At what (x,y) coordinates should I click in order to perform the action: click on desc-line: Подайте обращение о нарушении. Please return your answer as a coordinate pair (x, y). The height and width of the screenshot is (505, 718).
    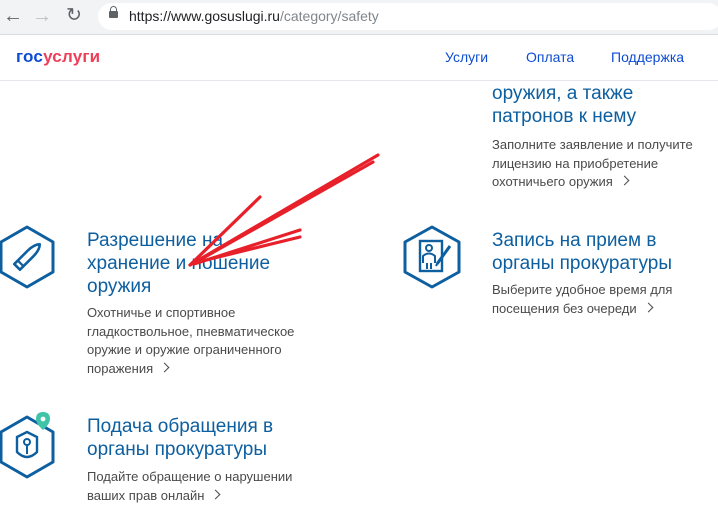
    Looking at the image, I should click on (189, 477).